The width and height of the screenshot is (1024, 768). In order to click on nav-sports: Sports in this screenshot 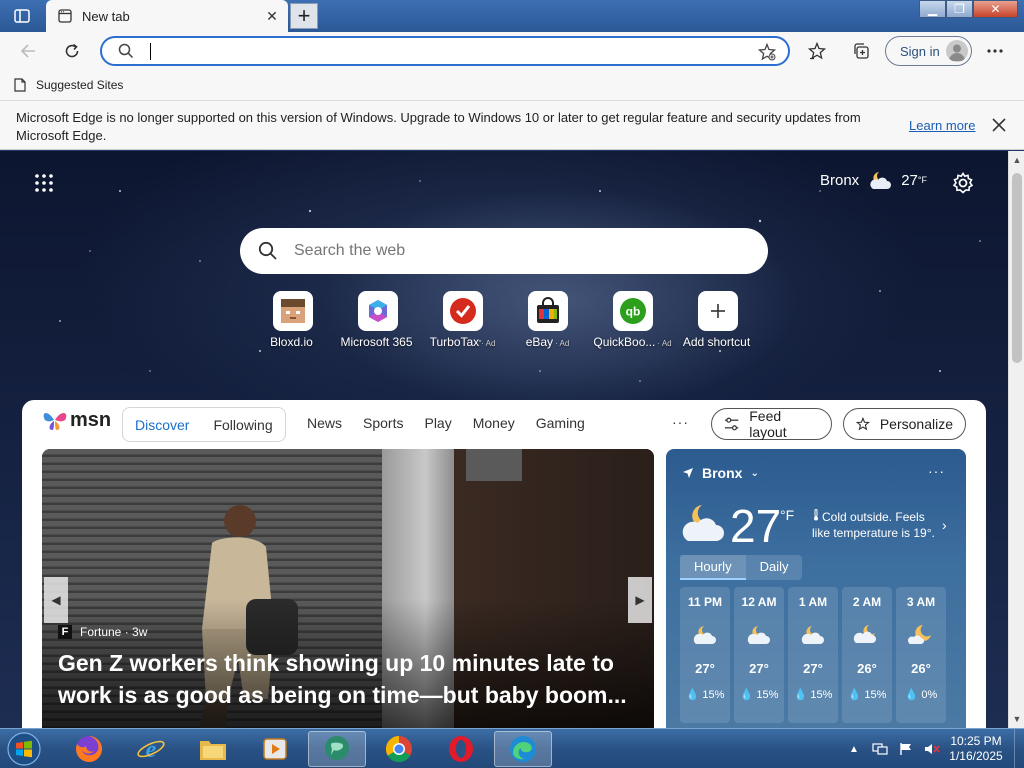, I will do `click(383, 423)`.